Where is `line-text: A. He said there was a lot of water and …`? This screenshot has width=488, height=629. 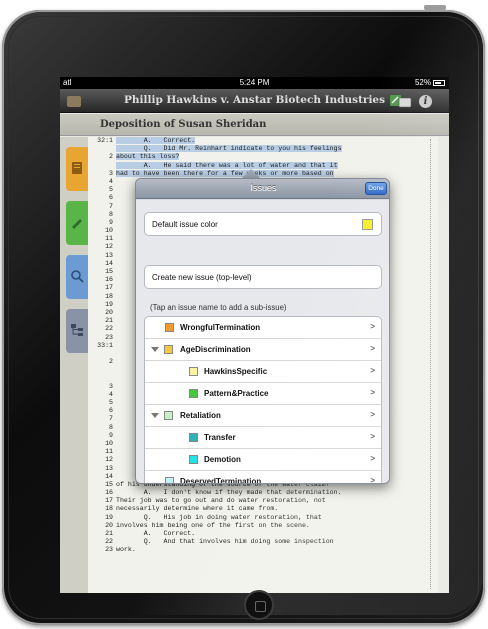
line-text: A. He said there was a lot of water and … is located at coordinates (227, 165).